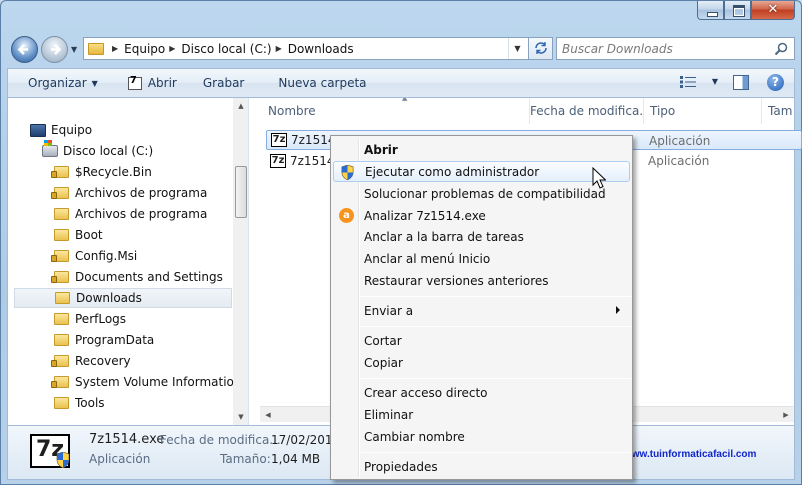 The width and height of the screenshot is (802, 485). Describe the element at coordinates (481, 215) in the screenshot. I see `menu-item-scan: a Analizar 7z1514.exe` at that location.